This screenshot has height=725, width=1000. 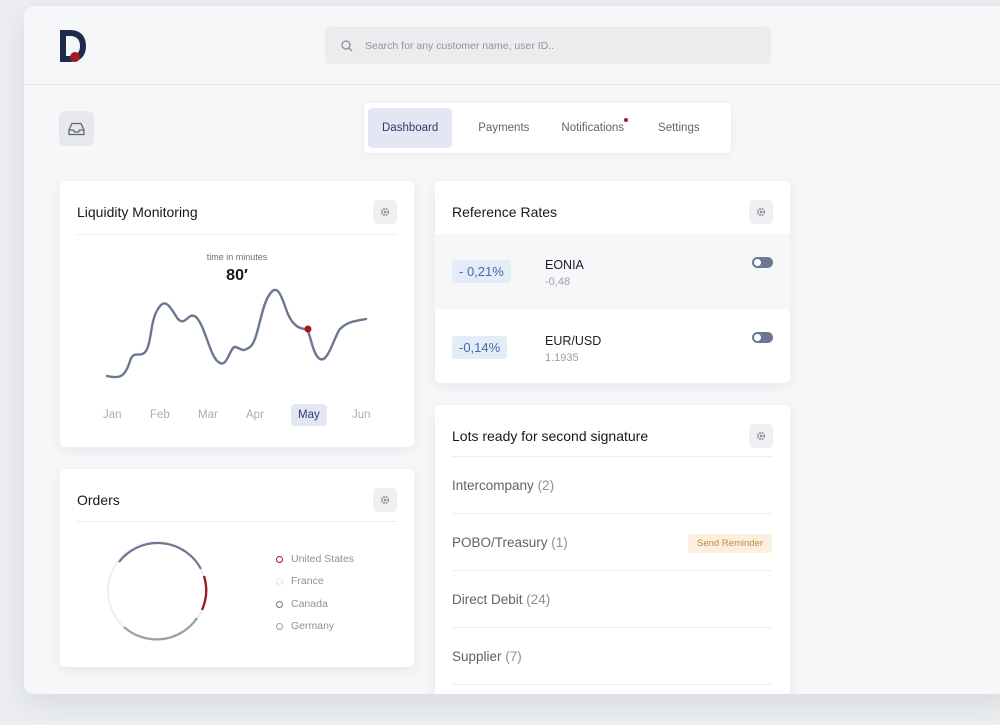 What do you see at coordinates (157, 591) in the screenshot?
I see `orders-donut-chart` at bounding box center [157, 591].